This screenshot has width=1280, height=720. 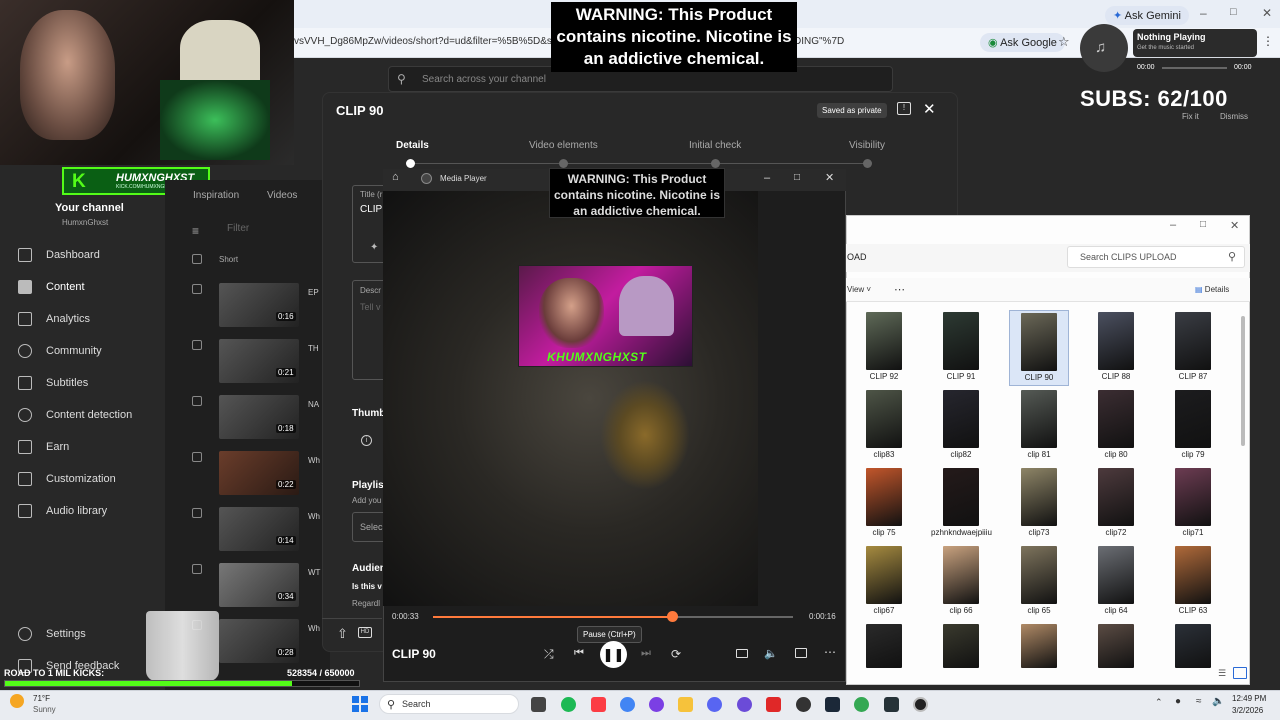 What do you see at coordinates (1156, 257) in the screenshot?
I see `explorer-search-input: Search CLIPS UPLOAD ⚲` at bounding box center [1156, 257].